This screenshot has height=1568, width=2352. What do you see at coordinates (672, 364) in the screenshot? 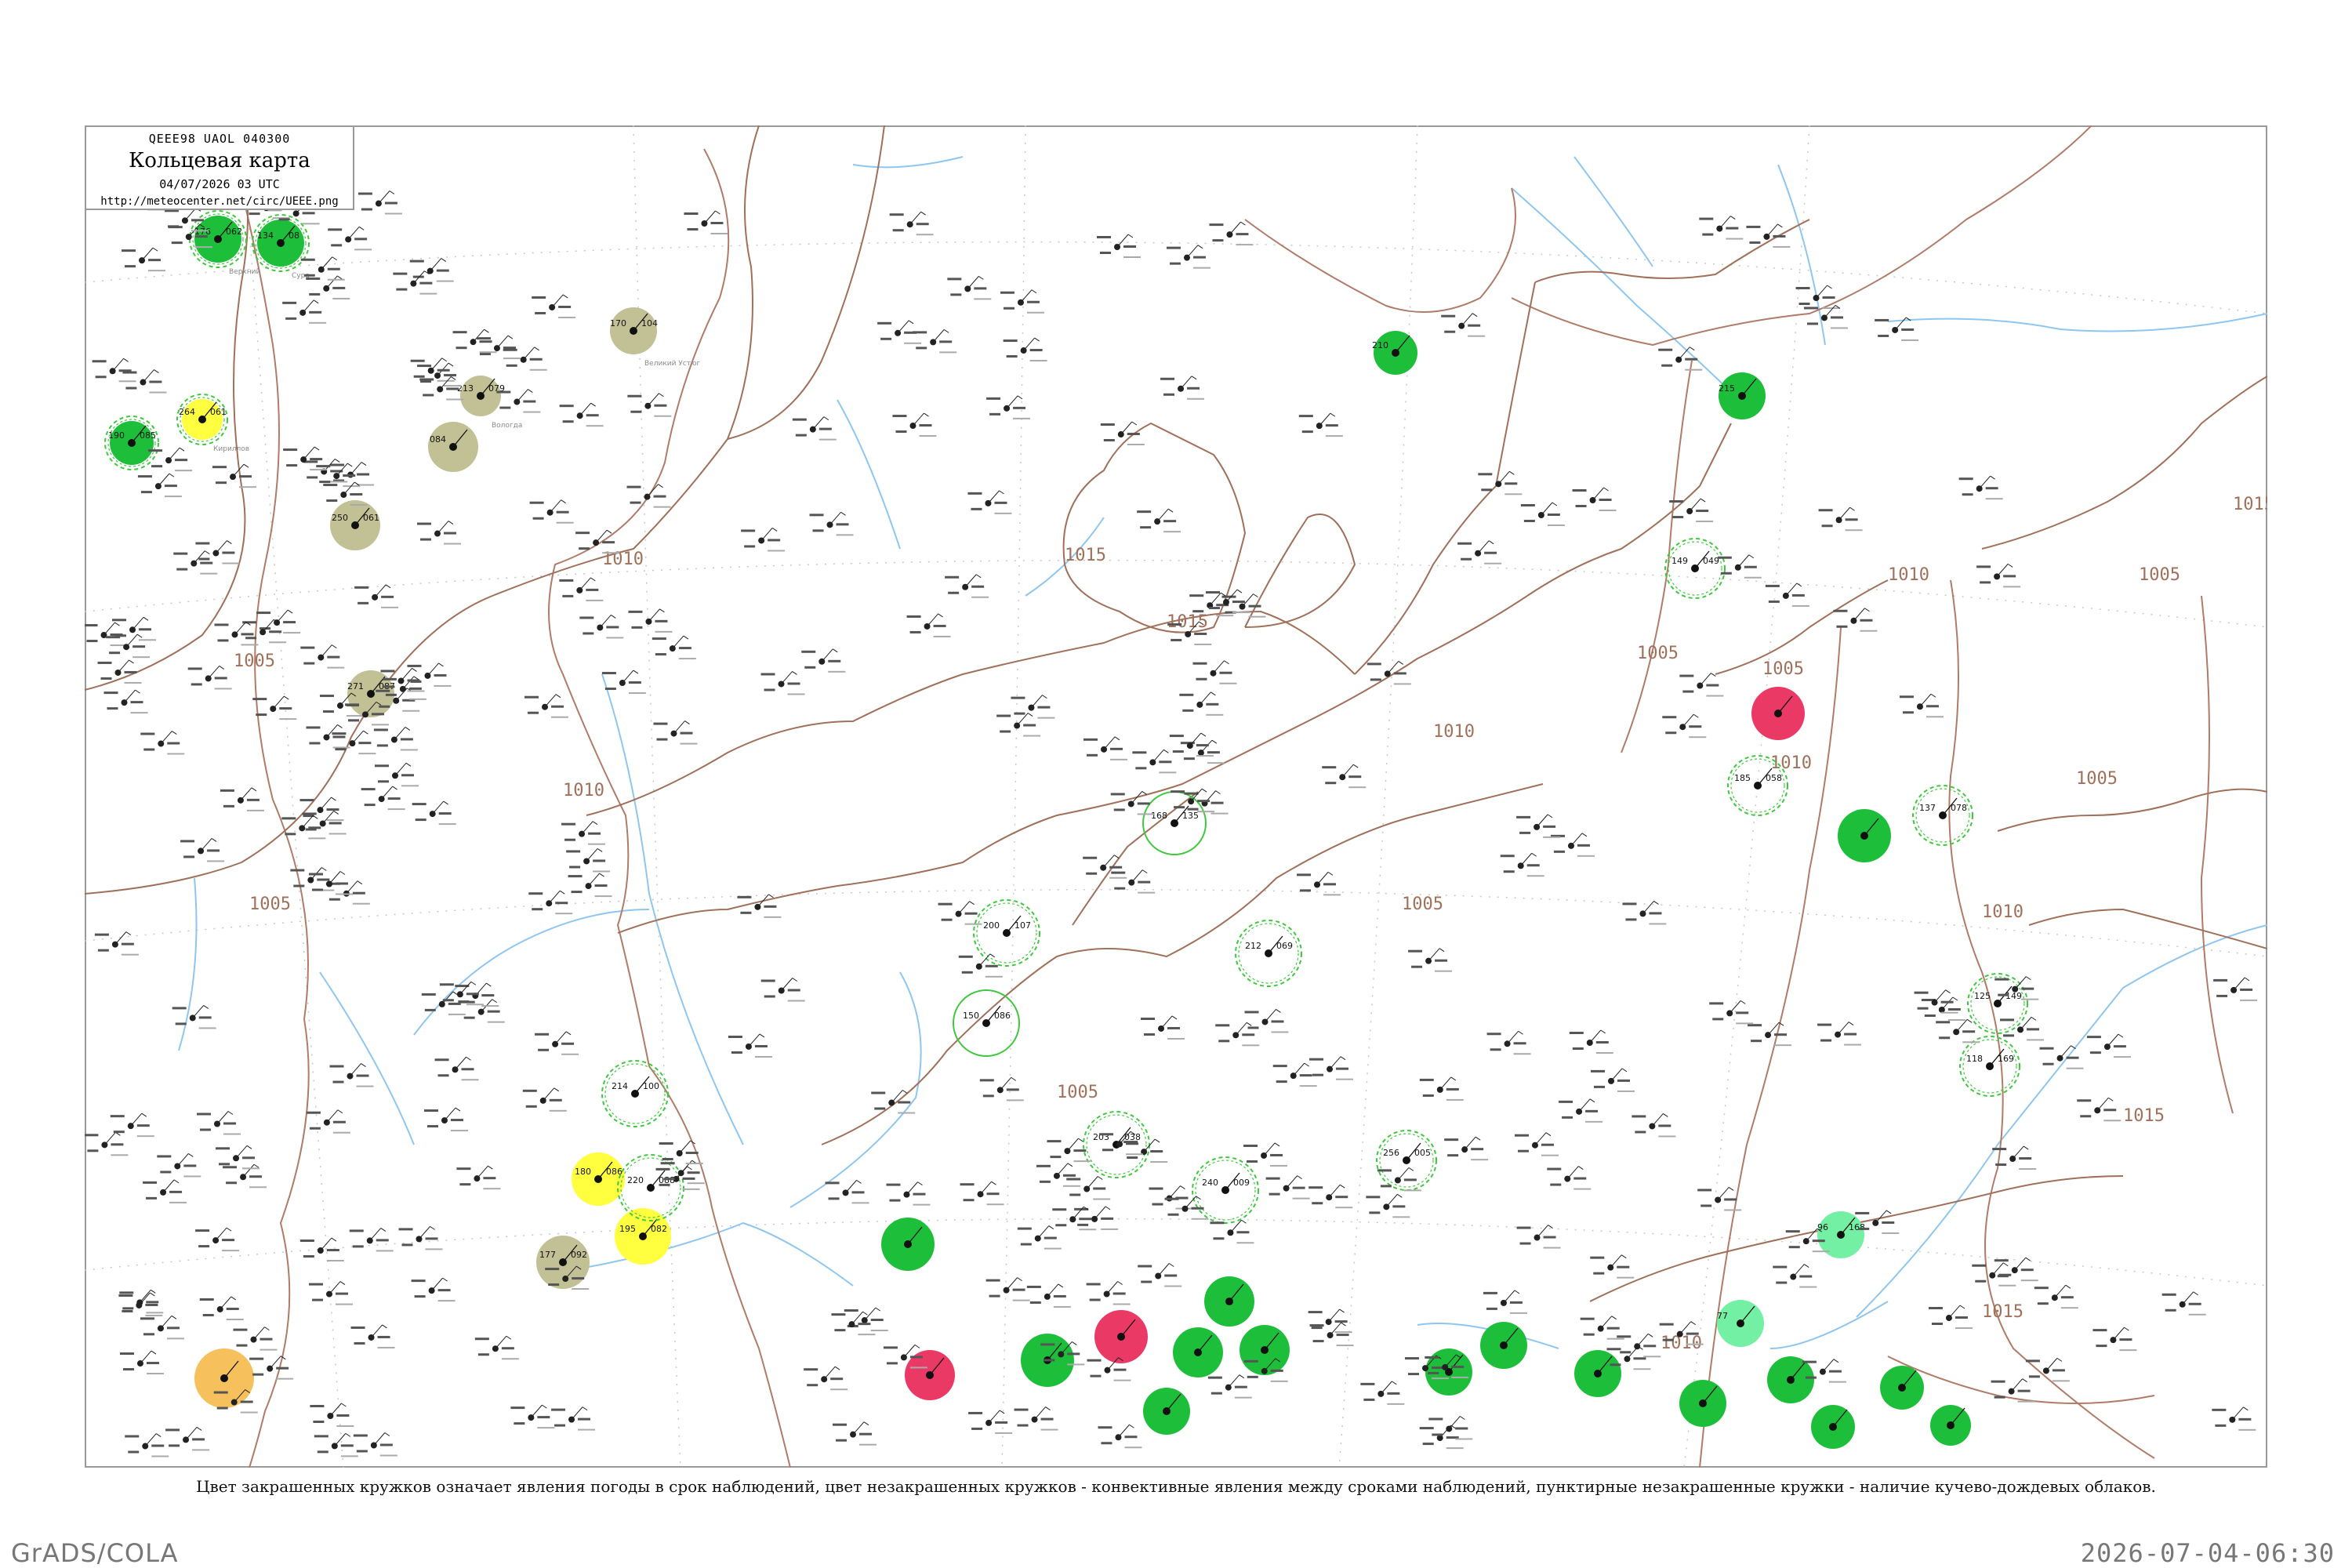
I see `station-name: Великий Устюг` at bounding box center [672, 364].